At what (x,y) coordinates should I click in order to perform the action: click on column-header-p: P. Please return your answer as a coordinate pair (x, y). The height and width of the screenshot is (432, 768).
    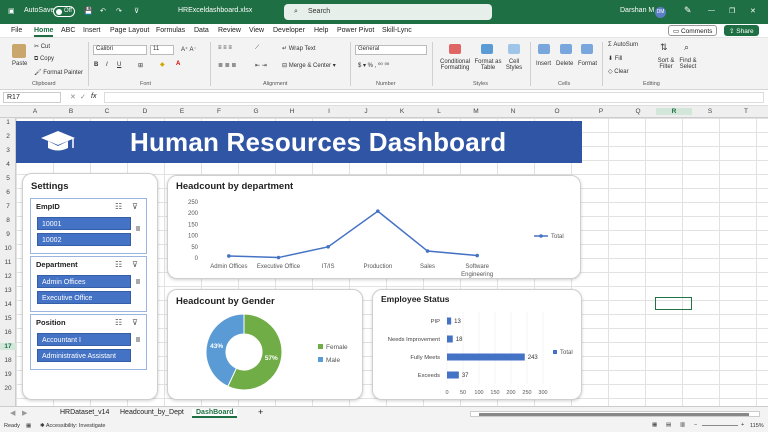
    Looking at the image, I should click on (601, 111).